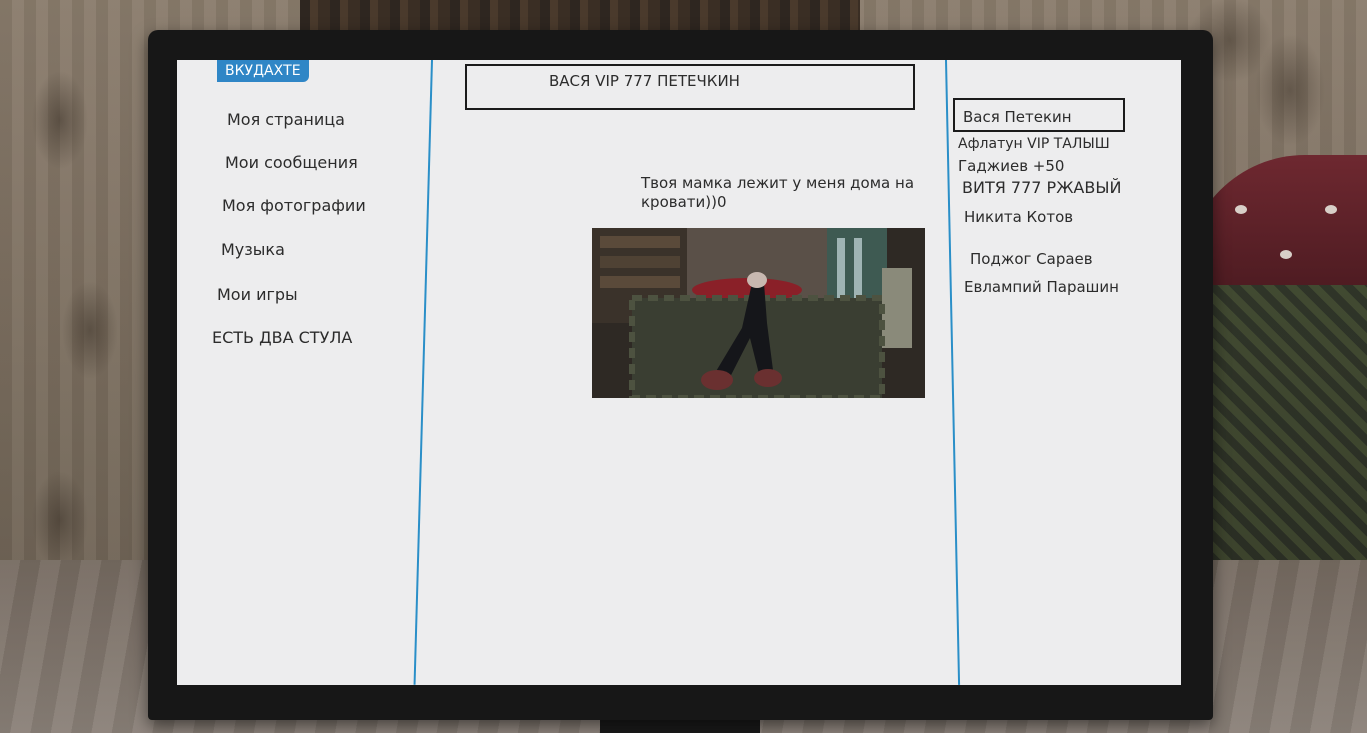 The height and width of the screenshot is (733, 1367). I want to click on profile-name: ВАСЯ VIP 777 ПЕТЕЧКИН, so click(644, 81).